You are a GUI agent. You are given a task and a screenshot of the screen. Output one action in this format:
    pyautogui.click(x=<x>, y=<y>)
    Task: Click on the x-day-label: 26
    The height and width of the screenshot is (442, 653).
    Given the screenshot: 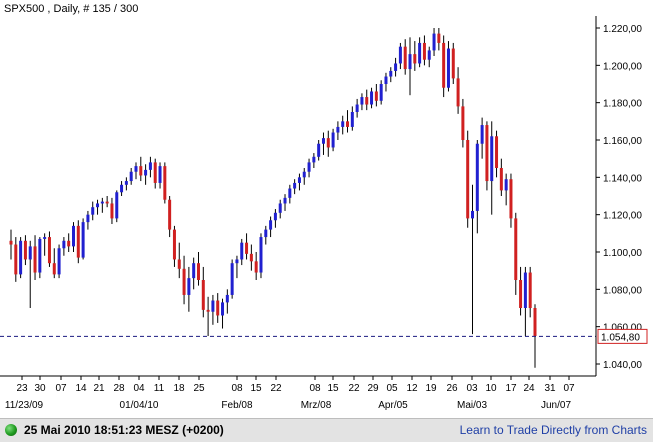 What is the action you would take?
    pyautogui.click(x=452, y=388)
    